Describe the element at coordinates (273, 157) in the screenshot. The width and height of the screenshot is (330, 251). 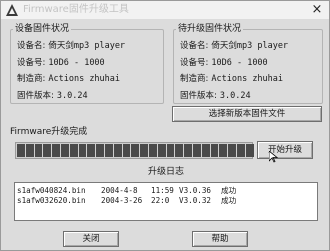
I see `mouse-cursor-icon` at that location.